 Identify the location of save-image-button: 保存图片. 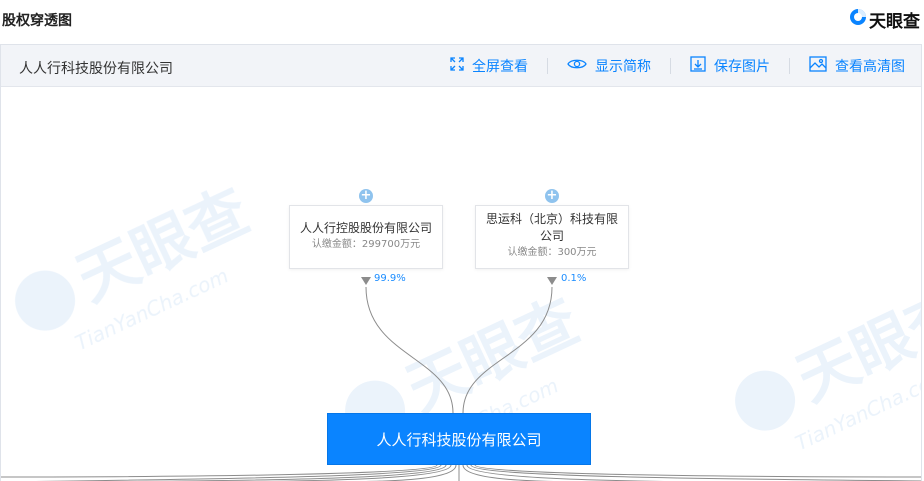
(730, 66).